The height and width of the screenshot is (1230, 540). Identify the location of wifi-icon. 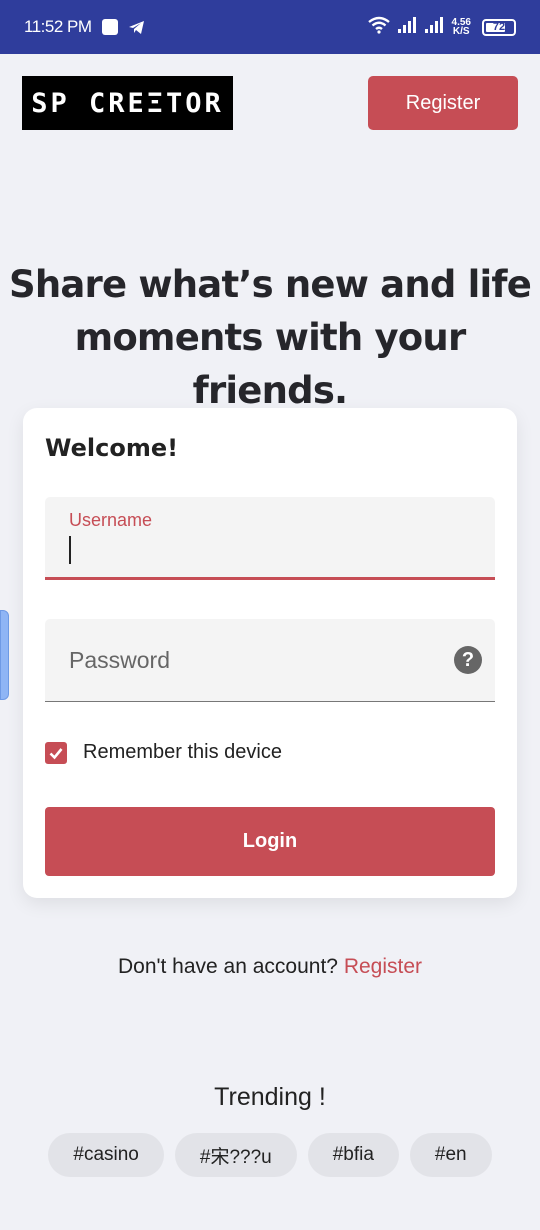
(379, 27).